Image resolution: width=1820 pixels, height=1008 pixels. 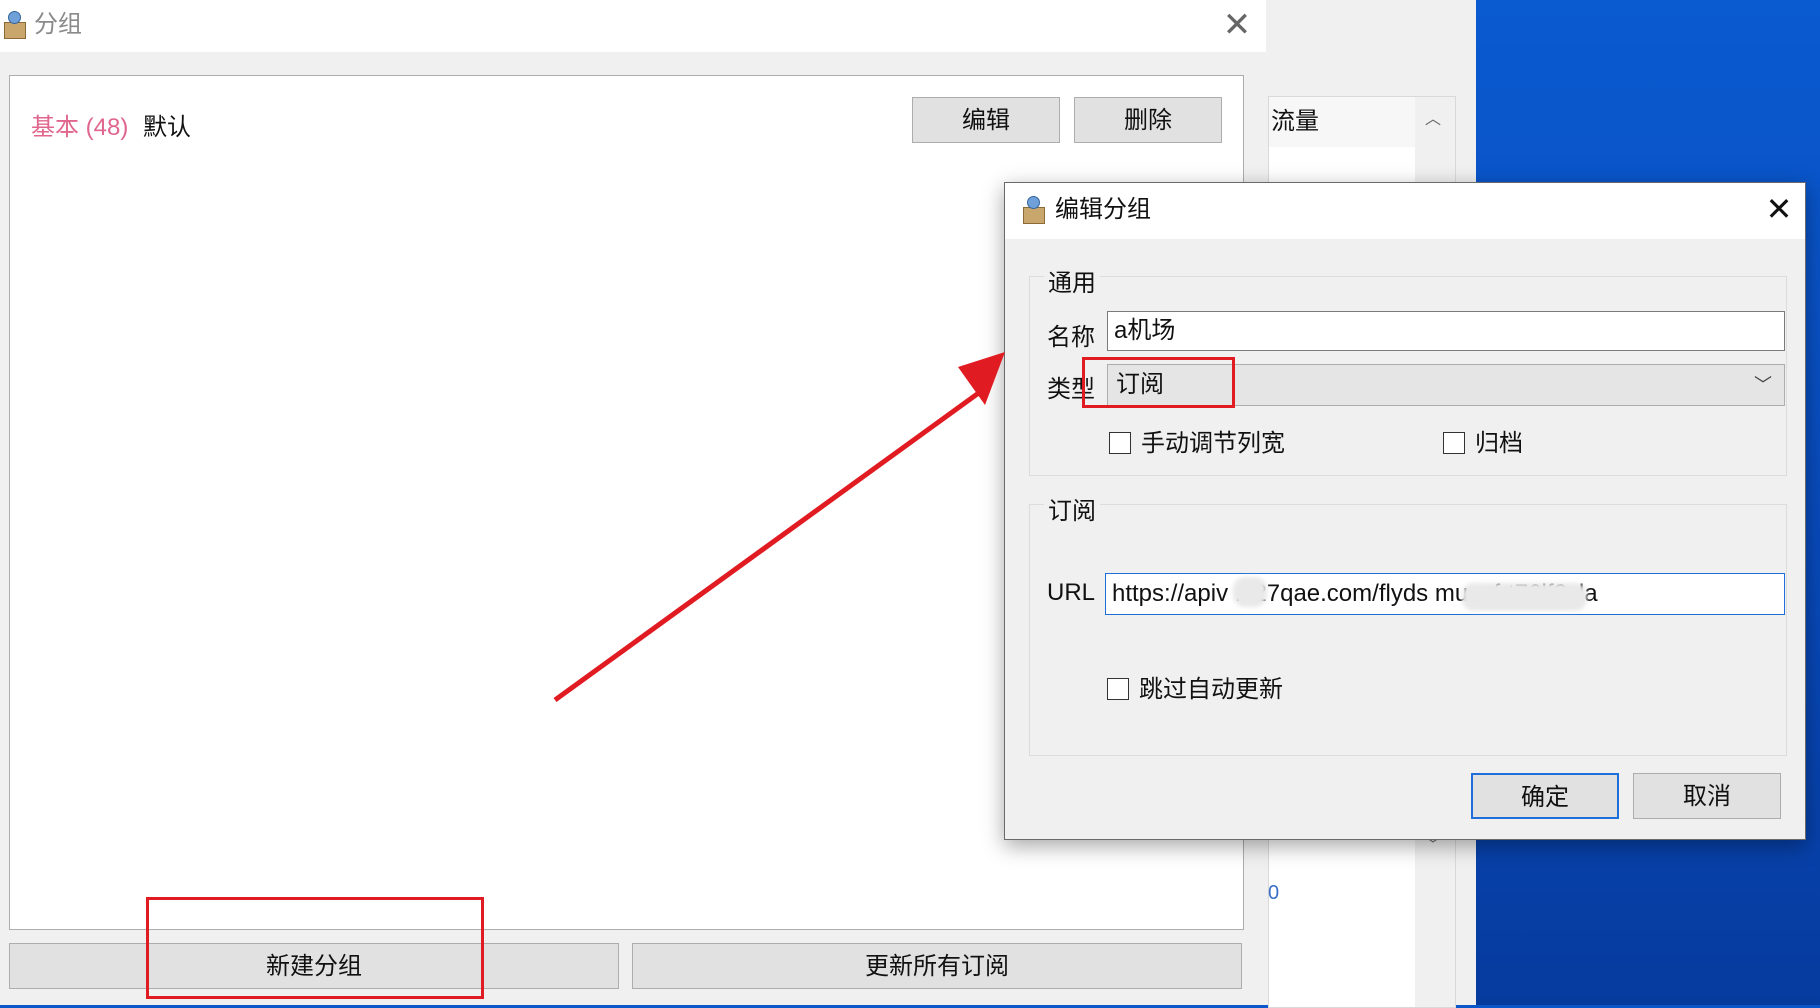 I want to click on annotation-highlight-new-group, so click(x=315, y=948).